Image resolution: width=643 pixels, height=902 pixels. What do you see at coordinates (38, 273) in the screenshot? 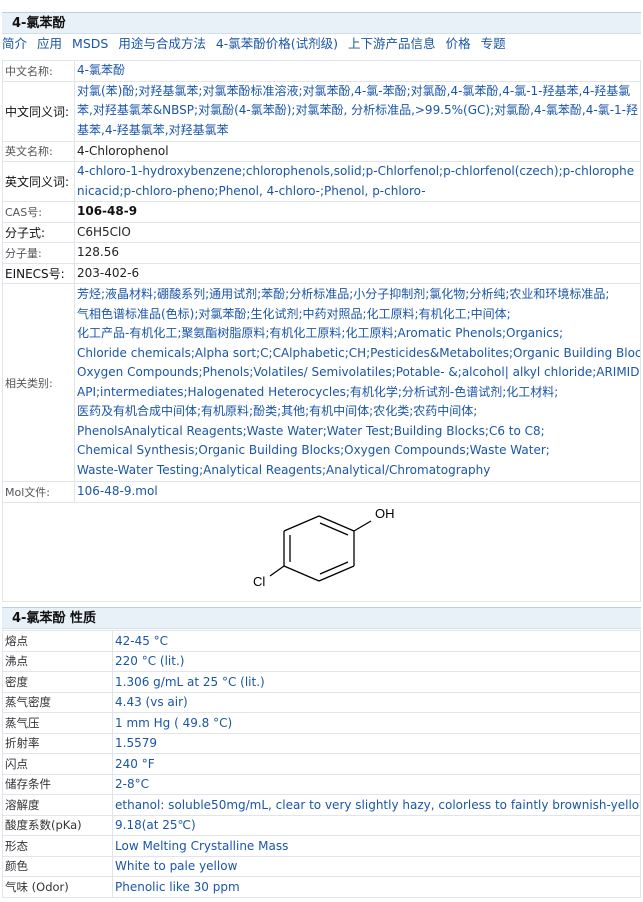
I see `label-einecs: EINECS号:` at bounding box center [38, 273].